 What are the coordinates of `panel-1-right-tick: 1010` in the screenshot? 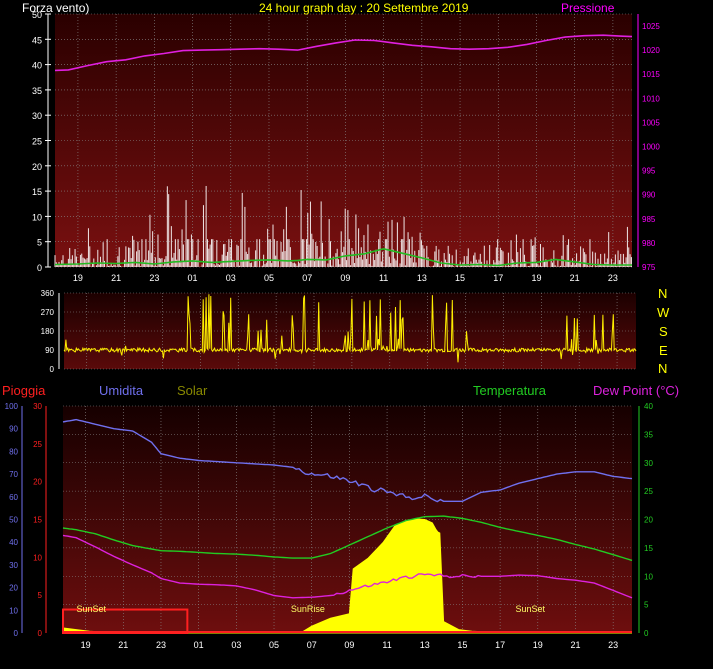 It's located at (651, 98).